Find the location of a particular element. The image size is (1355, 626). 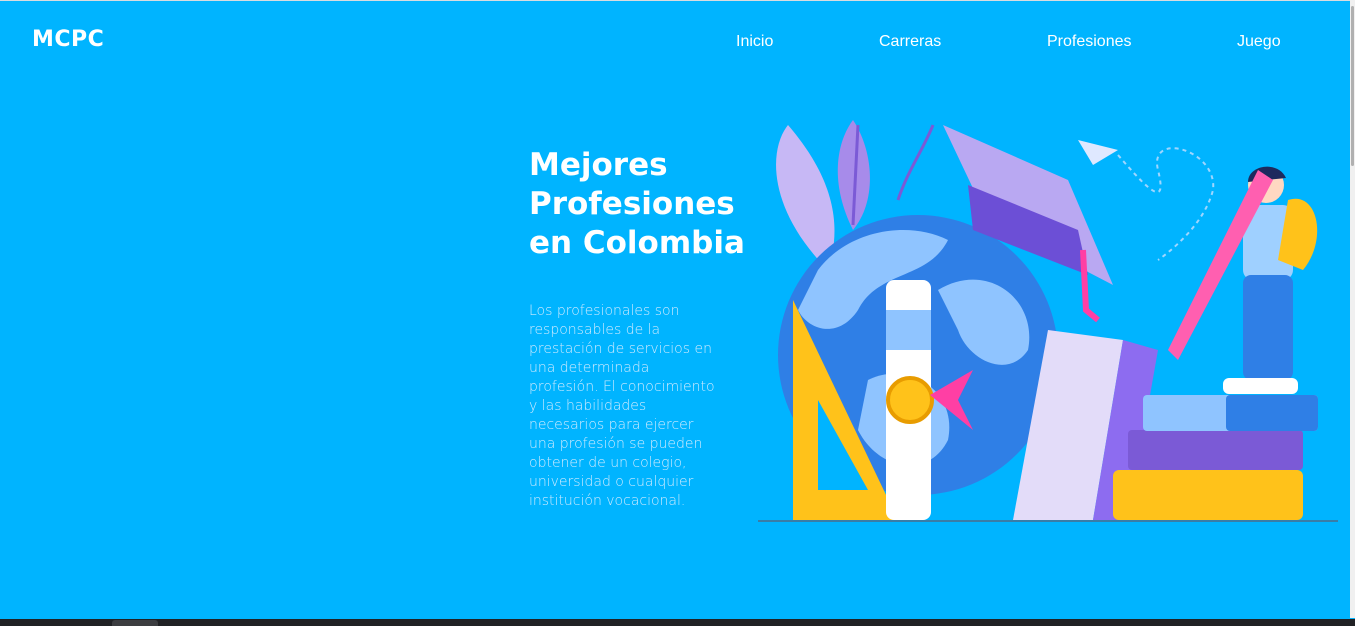

nav-link-inicio: Inicio is located at coordinates (754, 42).